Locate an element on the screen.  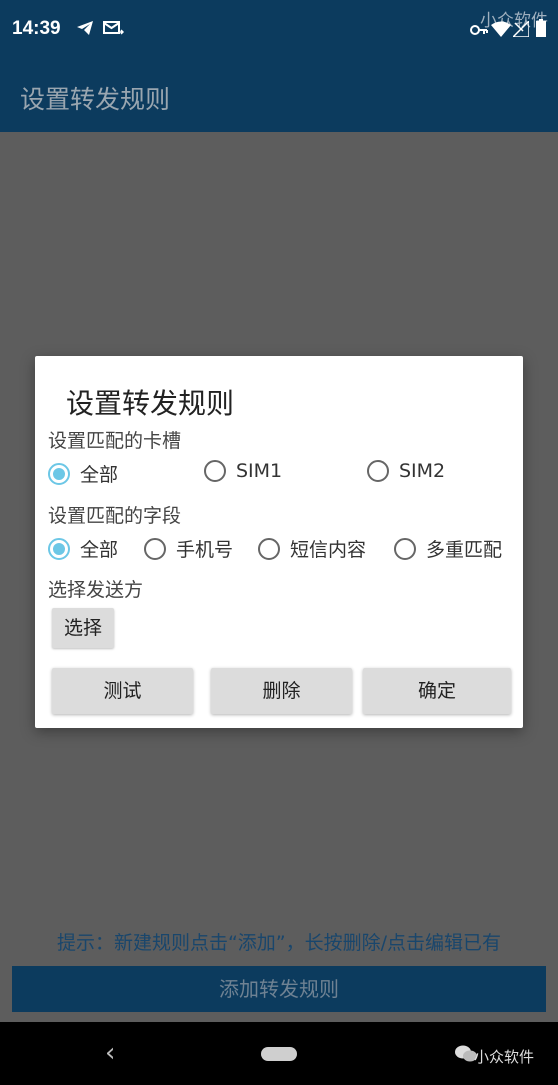
status-time: 14:39 is located at coordinates (36, 28).